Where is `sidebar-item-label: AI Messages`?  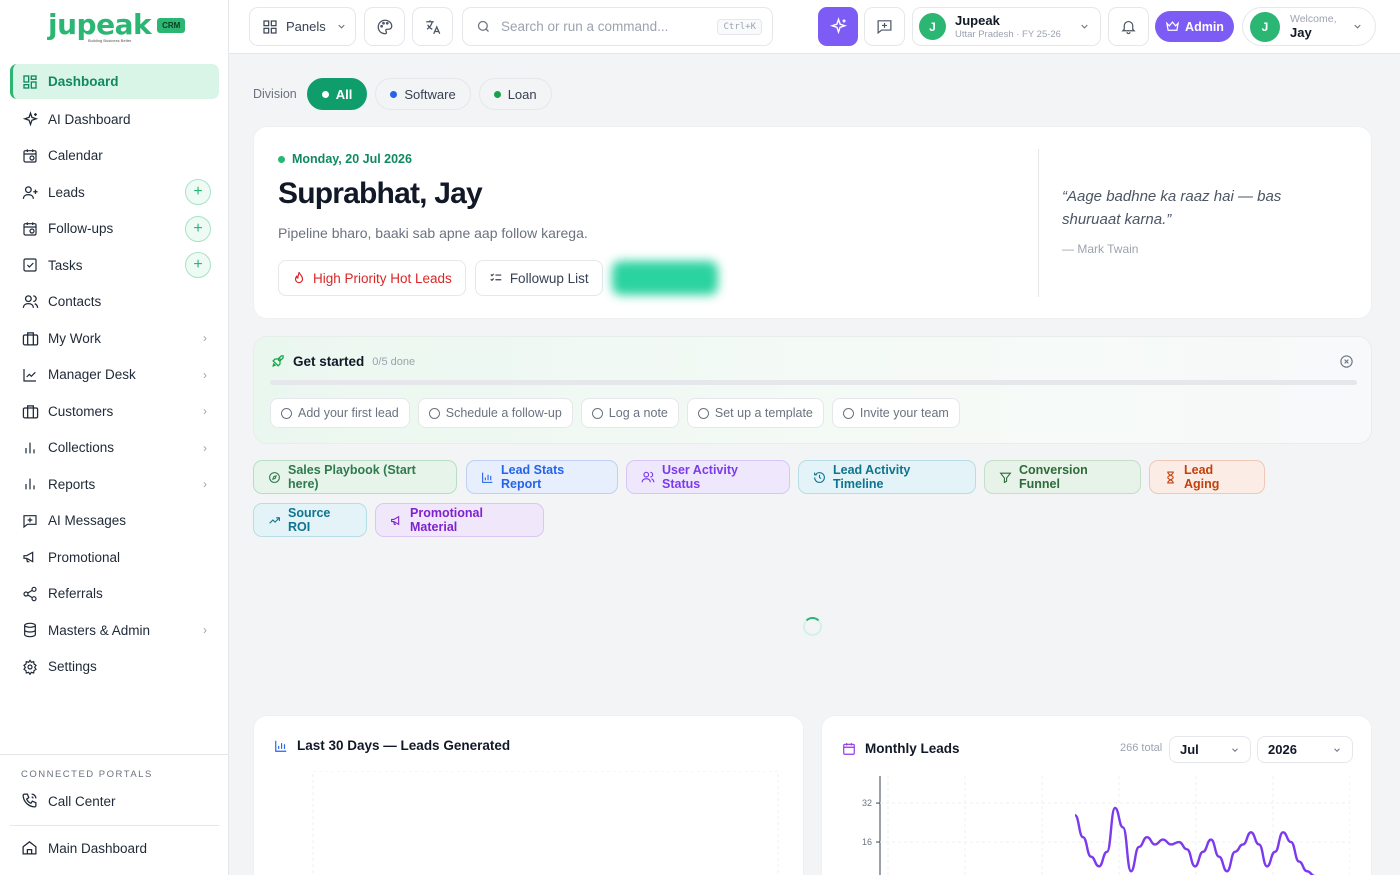
sidebar-item-label: AI Messages is located at coordinates (87, 521).